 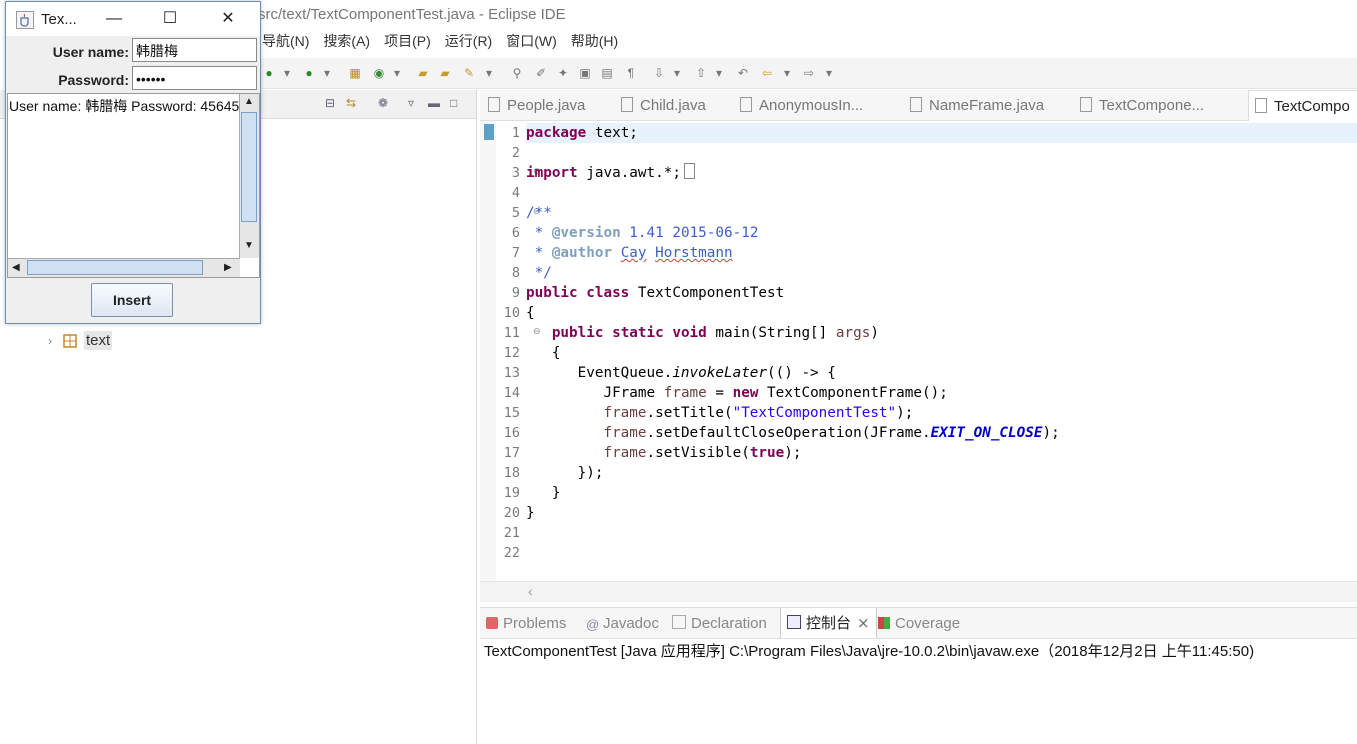 I want to click on close-icon: ⨯, so click(x=863, y=623).